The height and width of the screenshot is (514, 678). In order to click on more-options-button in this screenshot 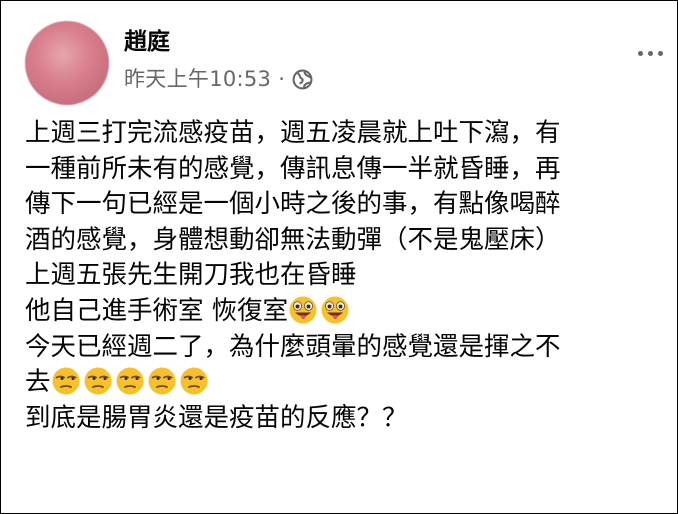, I will do `click(650, 53)`.